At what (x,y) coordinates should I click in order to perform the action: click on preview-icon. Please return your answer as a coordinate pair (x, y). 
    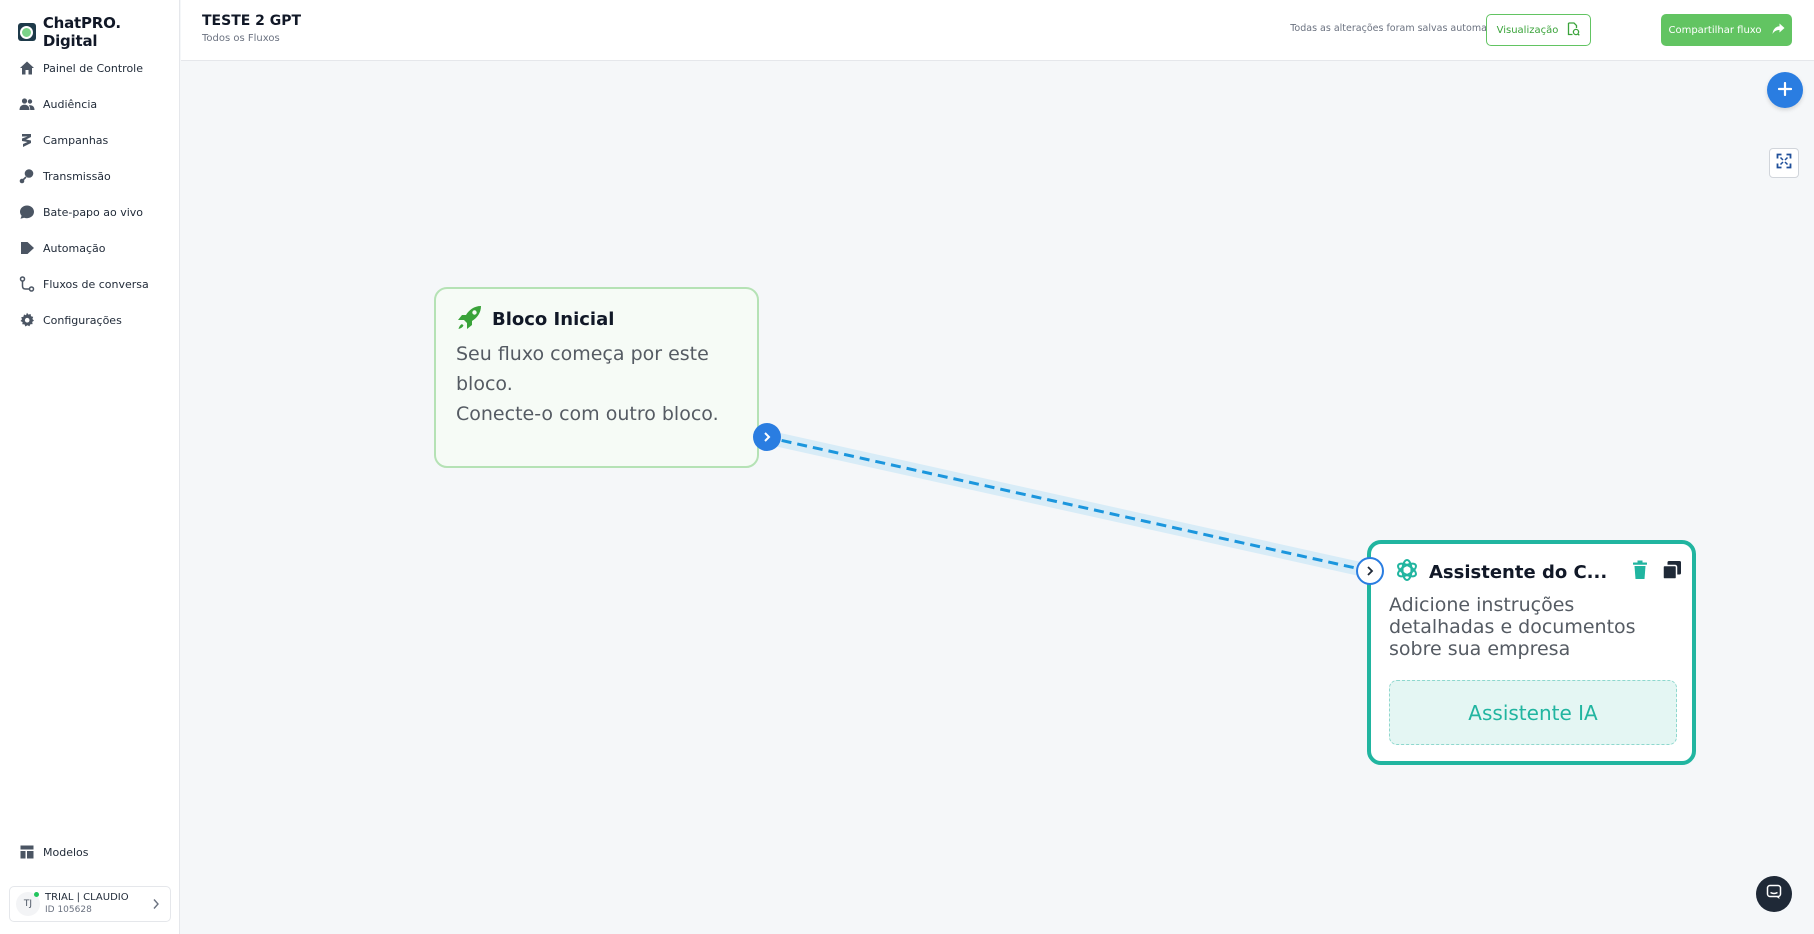
    Looking at the image, I should click on (1573, 30).